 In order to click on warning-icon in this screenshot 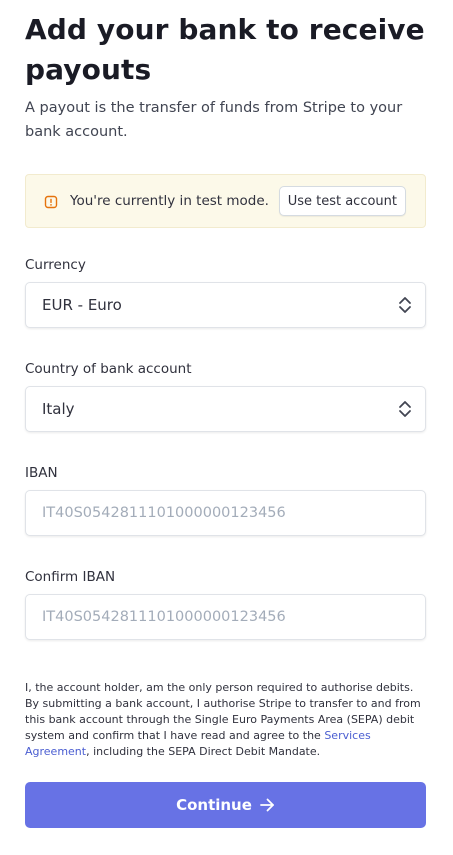, I will do `click(51, 201)`.